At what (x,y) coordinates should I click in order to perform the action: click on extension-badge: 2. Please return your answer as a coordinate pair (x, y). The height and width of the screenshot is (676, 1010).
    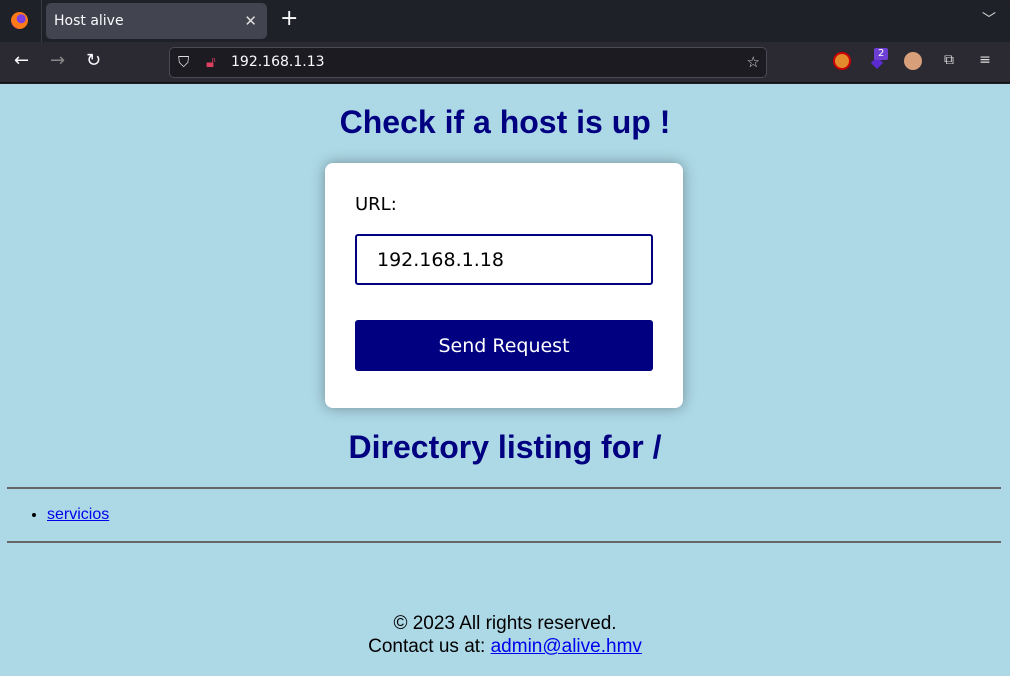
    Looking at the image, I should click on (881, 54).